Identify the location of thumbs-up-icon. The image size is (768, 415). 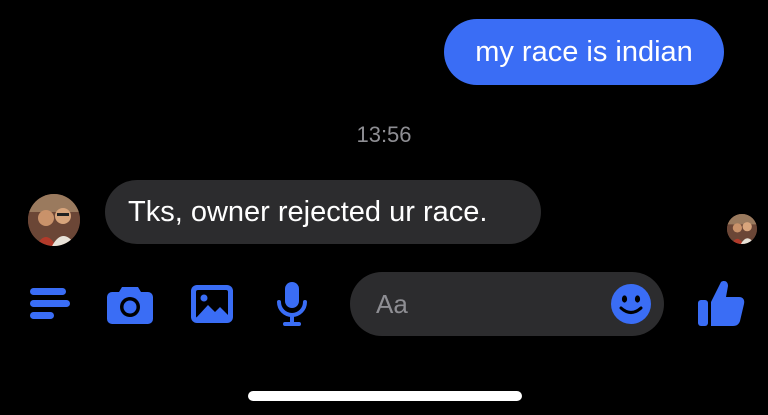
(721, 303).